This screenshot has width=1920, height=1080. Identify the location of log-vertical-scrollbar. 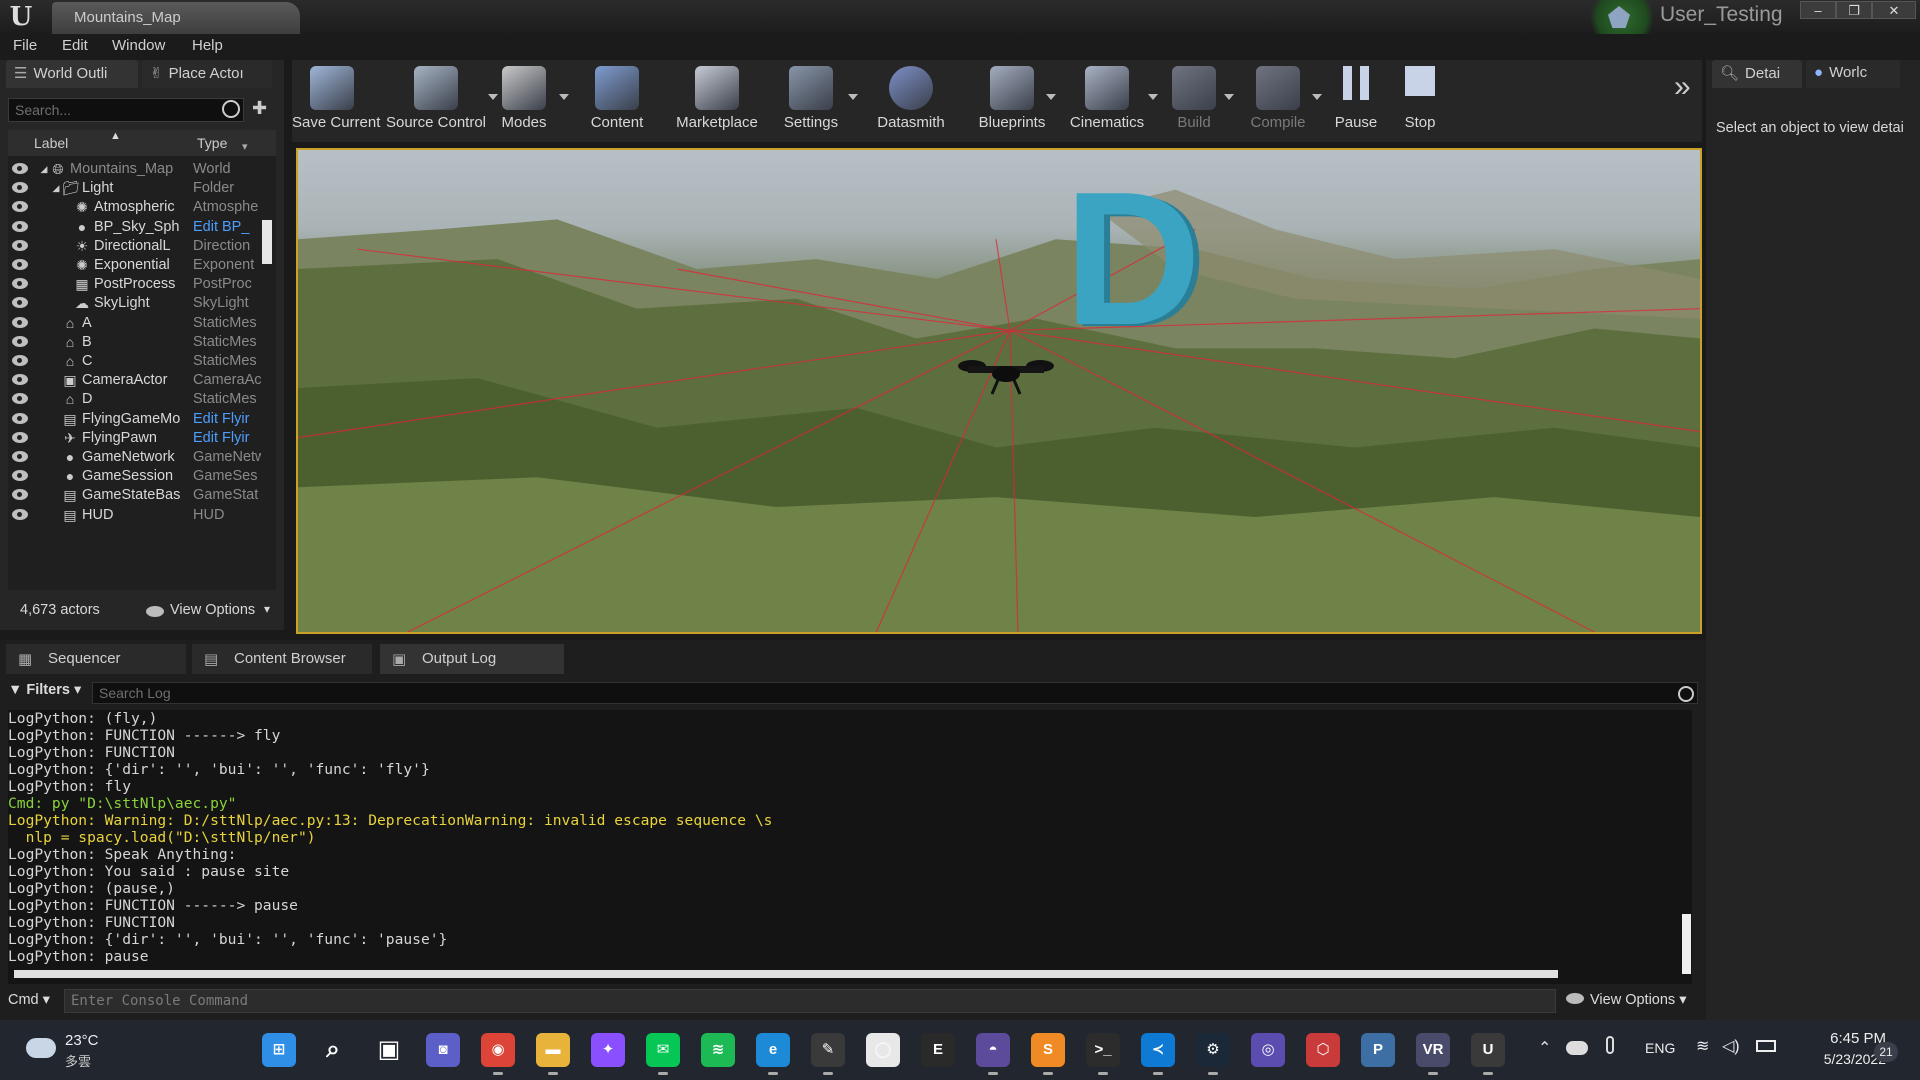
(1686, 944).